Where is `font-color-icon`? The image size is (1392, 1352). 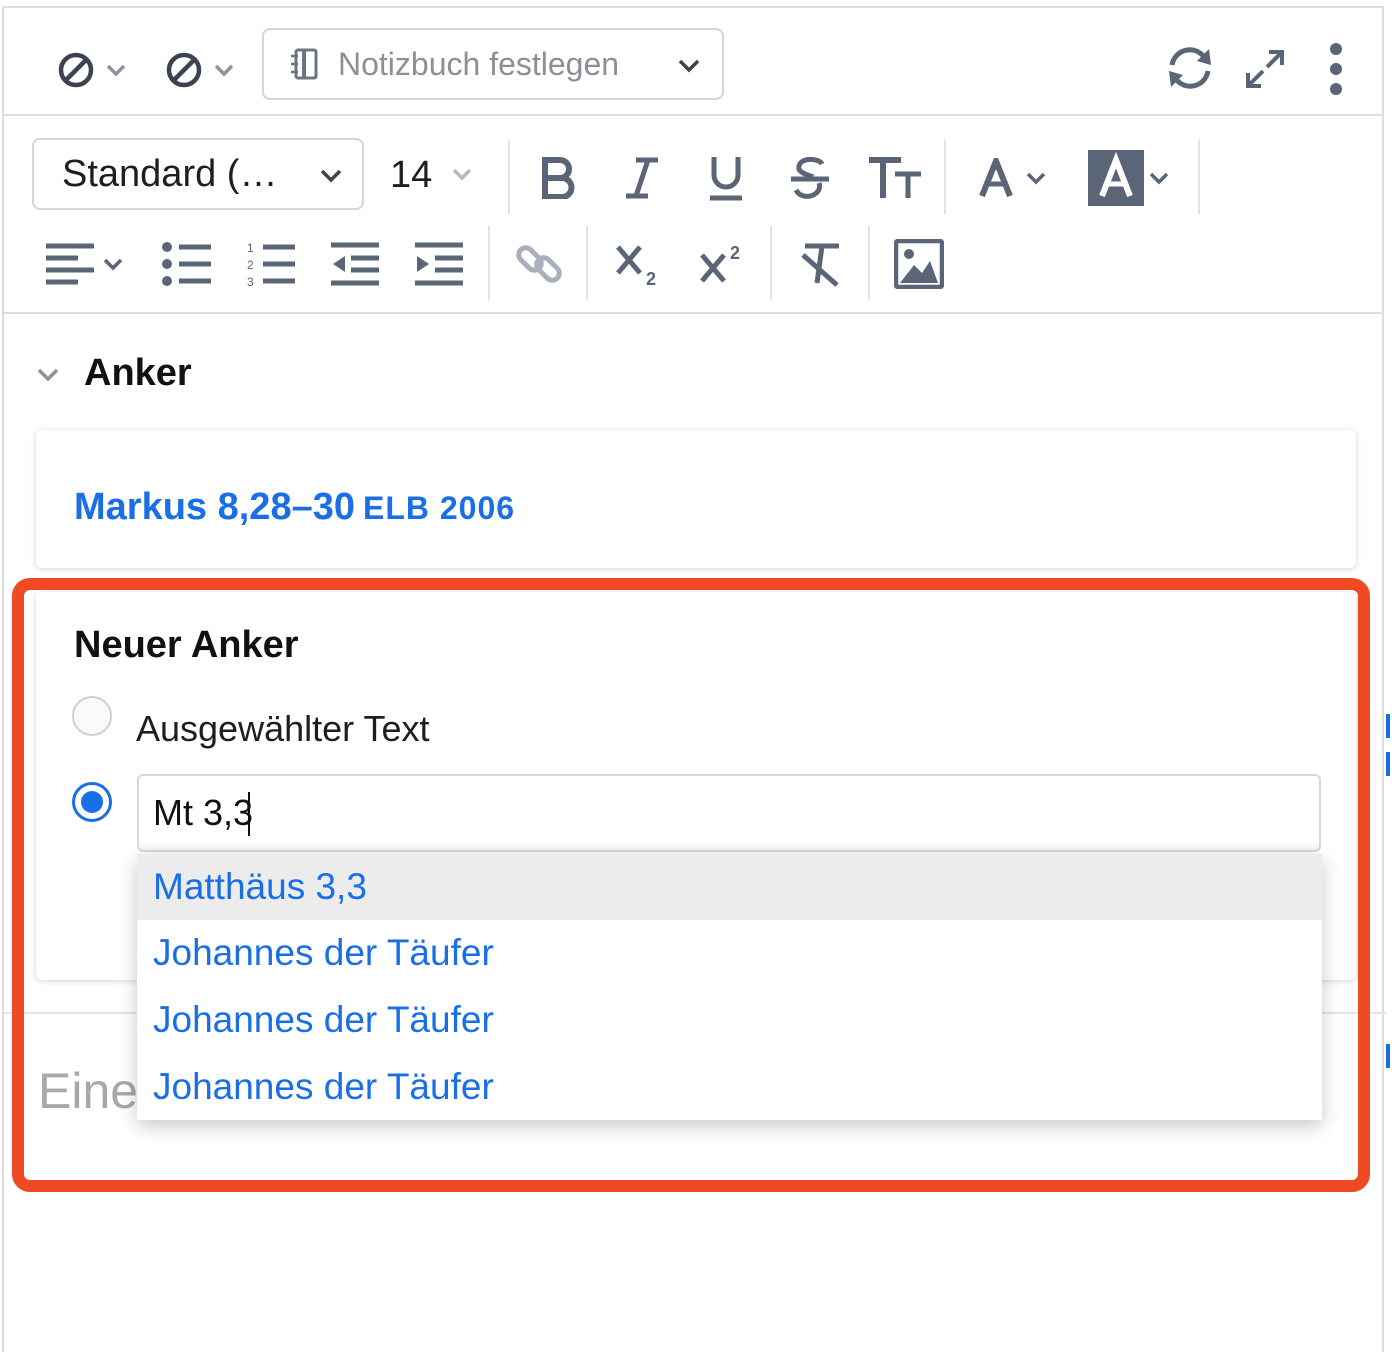 font-color-icon is located at coordinates (996, 178).